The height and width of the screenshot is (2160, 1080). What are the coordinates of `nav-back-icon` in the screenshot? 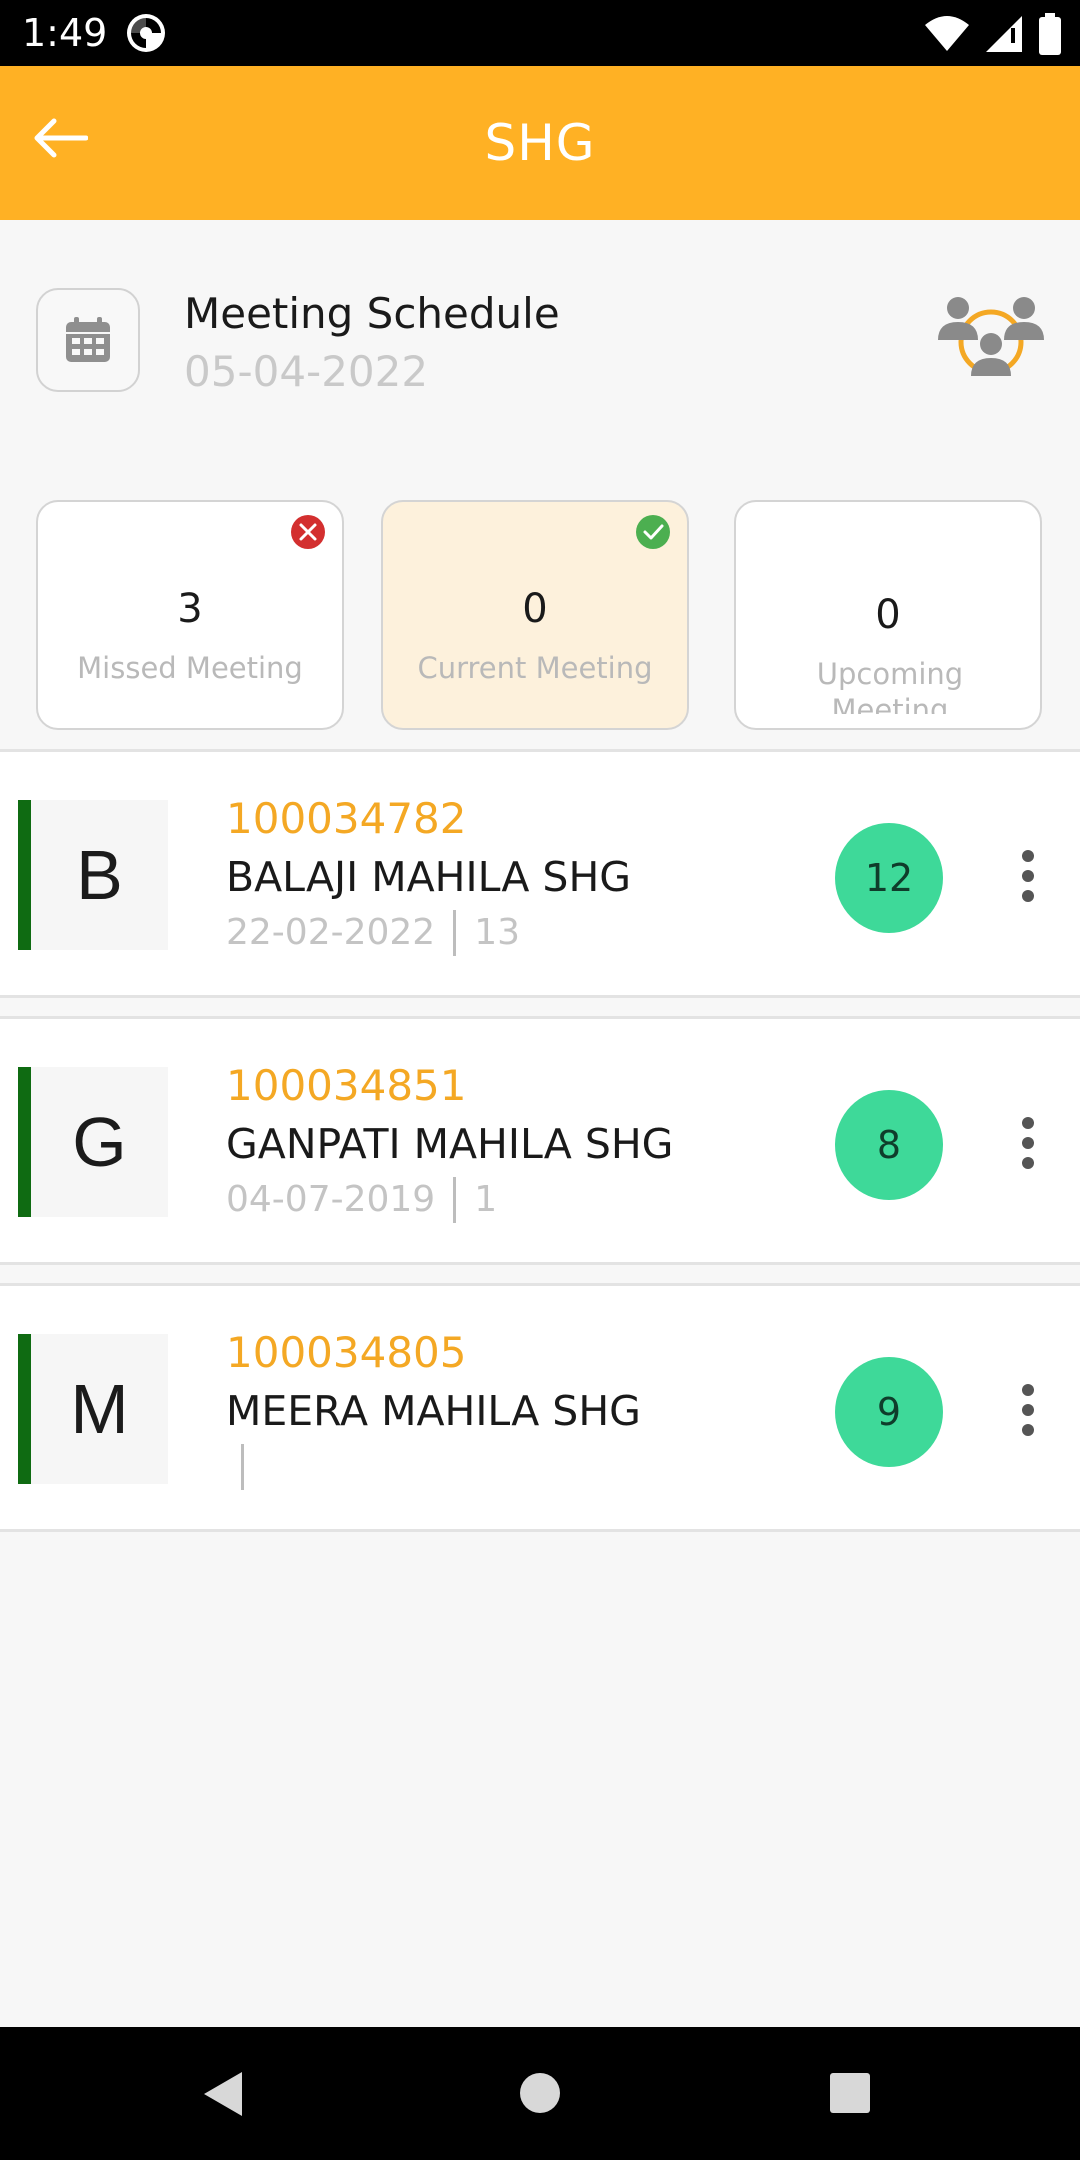 It's located at (224, 2094).